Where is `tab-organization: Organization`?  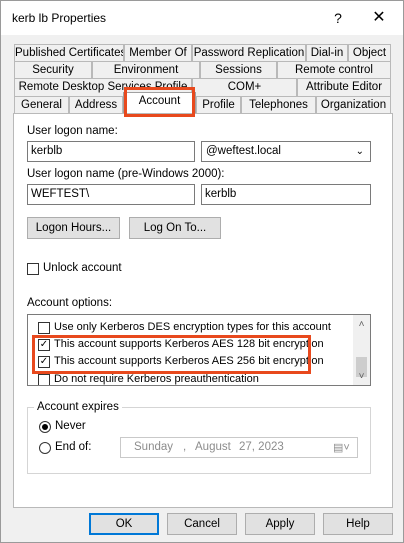
tab-organization: Organization is located at coordinates (353, 105).